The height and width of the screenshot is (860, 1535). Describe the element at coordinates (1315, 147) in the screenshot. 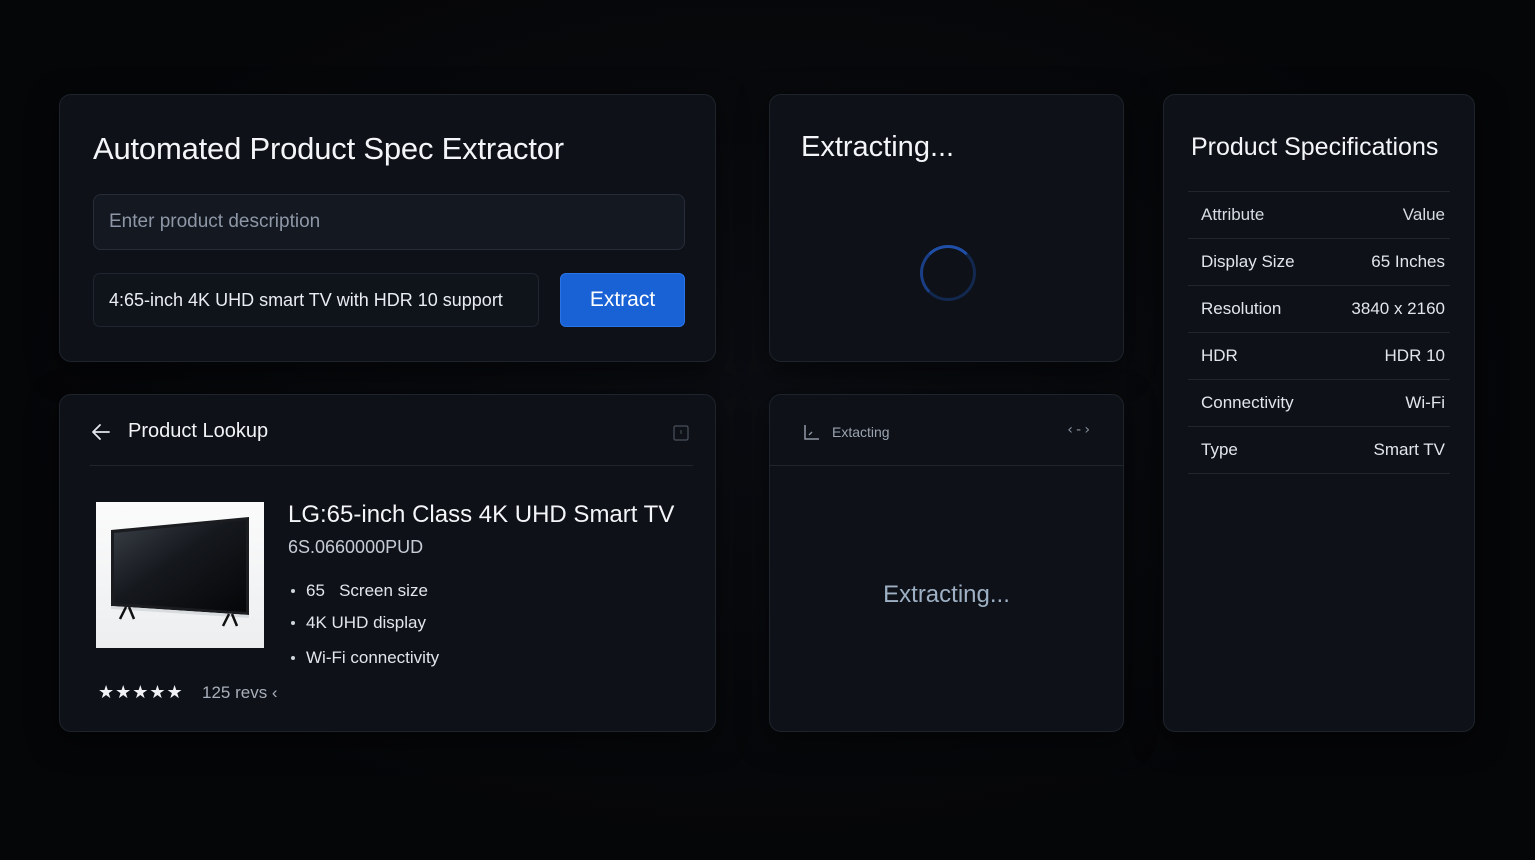

I see `specs-title: Product Specifications` at that location.